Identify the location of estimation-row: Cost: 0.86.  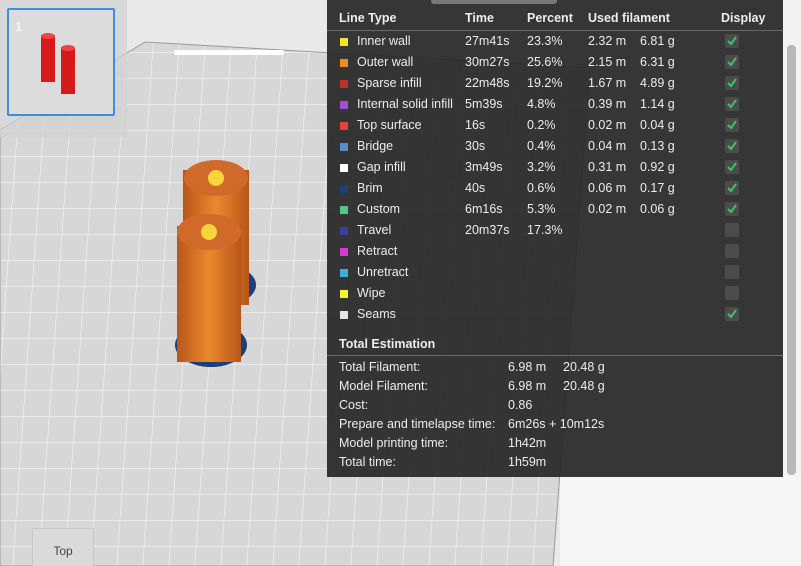
(555, 405).